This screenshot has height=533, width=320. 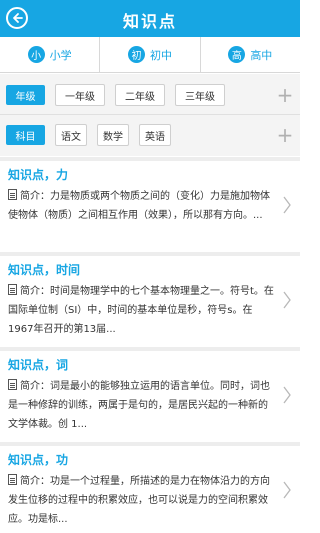 What do you see at coordinates (36, 54) in the screenshot?
I see `primary-badge-icon: 小` at bounding box center [36, 54].